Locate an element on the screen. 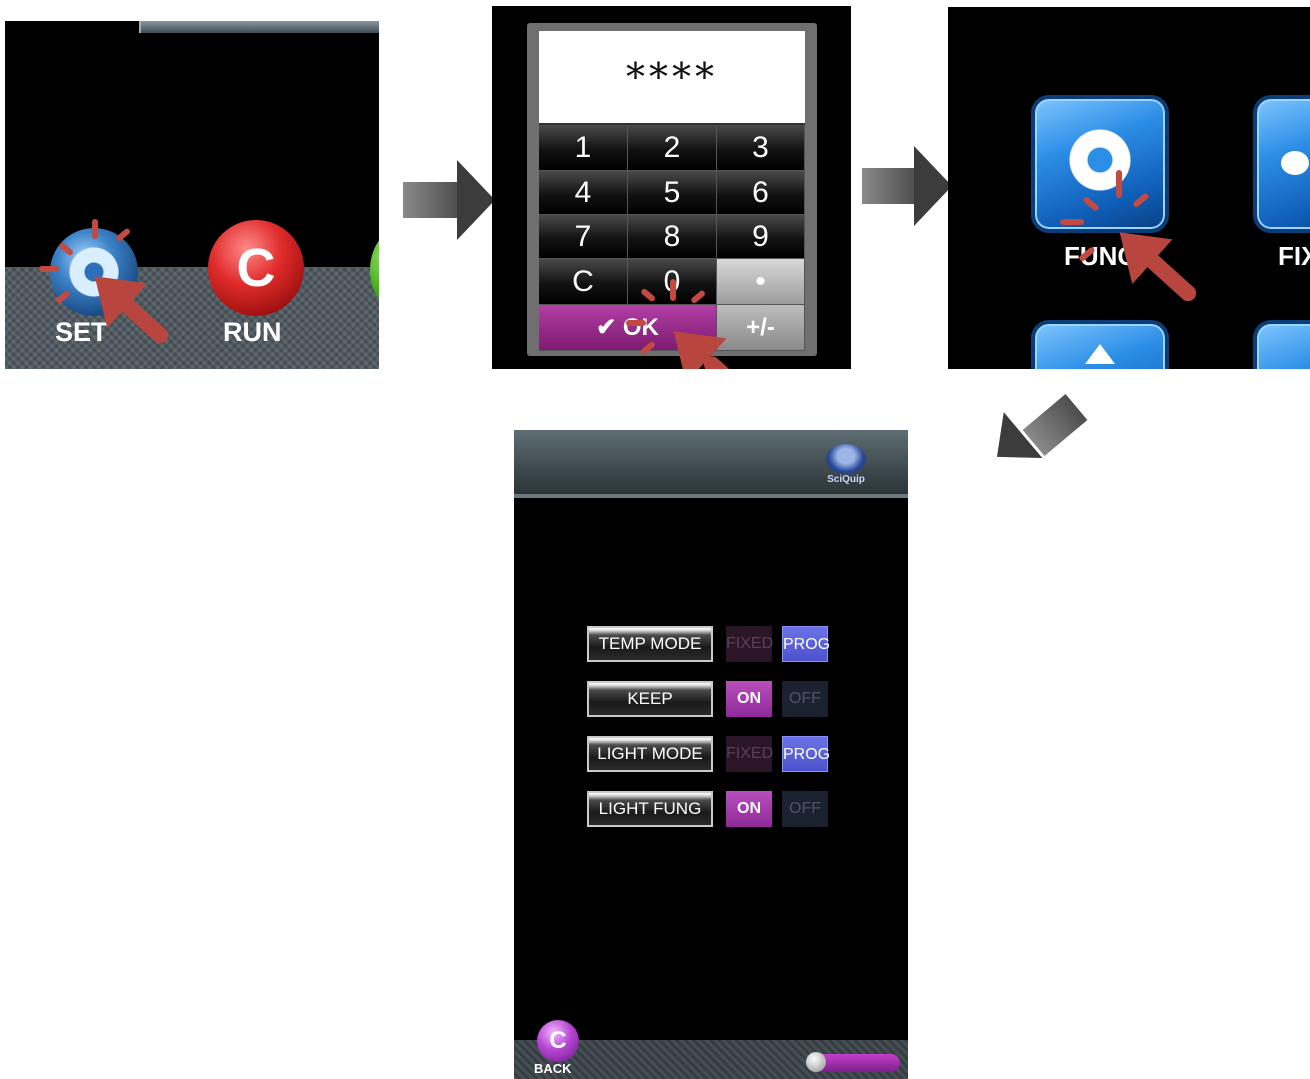 The height and width of the screenshot is (1079, 1310). keep-on-option: ON is located at coordinates (749, 699).